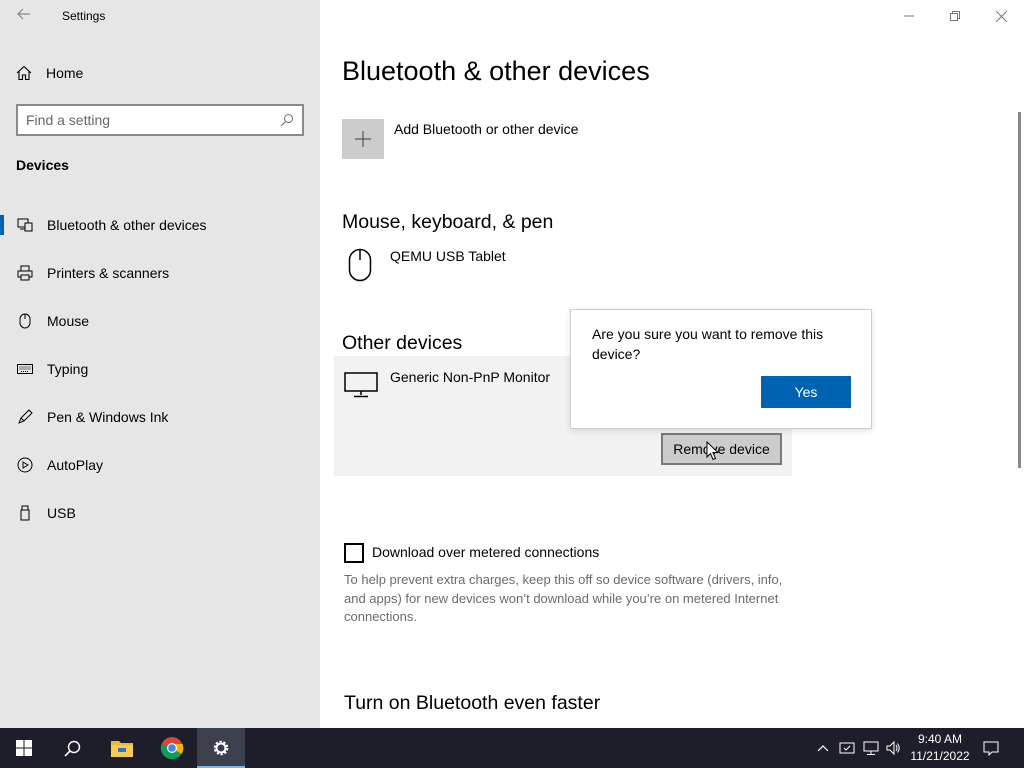 This screenshot has height=768, width=1024. I want to click on printer-icon, so click(25, 273).